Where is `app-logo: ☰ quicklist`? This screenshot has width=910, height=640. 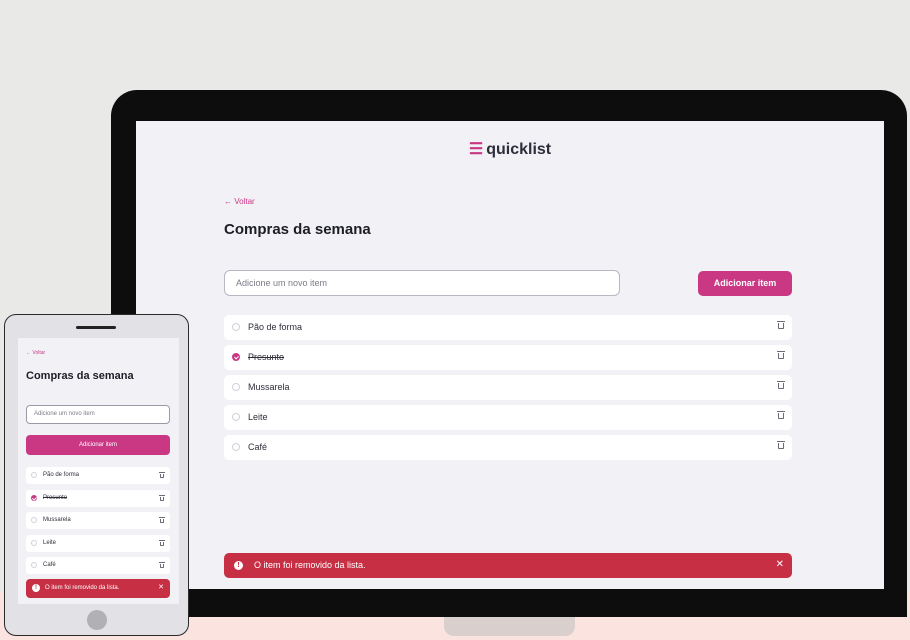
app-logo: ☰ quicklist is located at coordinates (510, 149).